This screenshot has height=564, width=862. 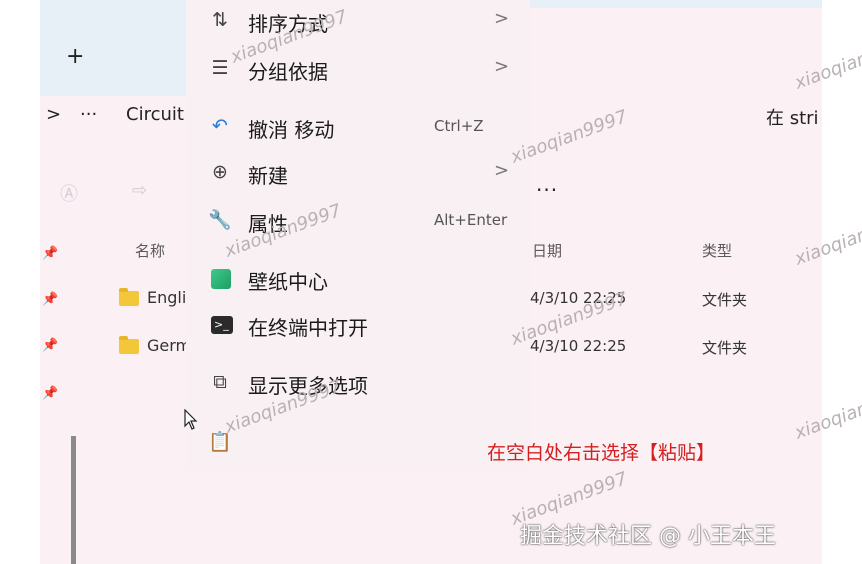 What do you see at coordinates (358, 280) in the screenshot?
I see `menu-item-wallpaper-center: 壁纸中心` at bounding box center [358, 280].